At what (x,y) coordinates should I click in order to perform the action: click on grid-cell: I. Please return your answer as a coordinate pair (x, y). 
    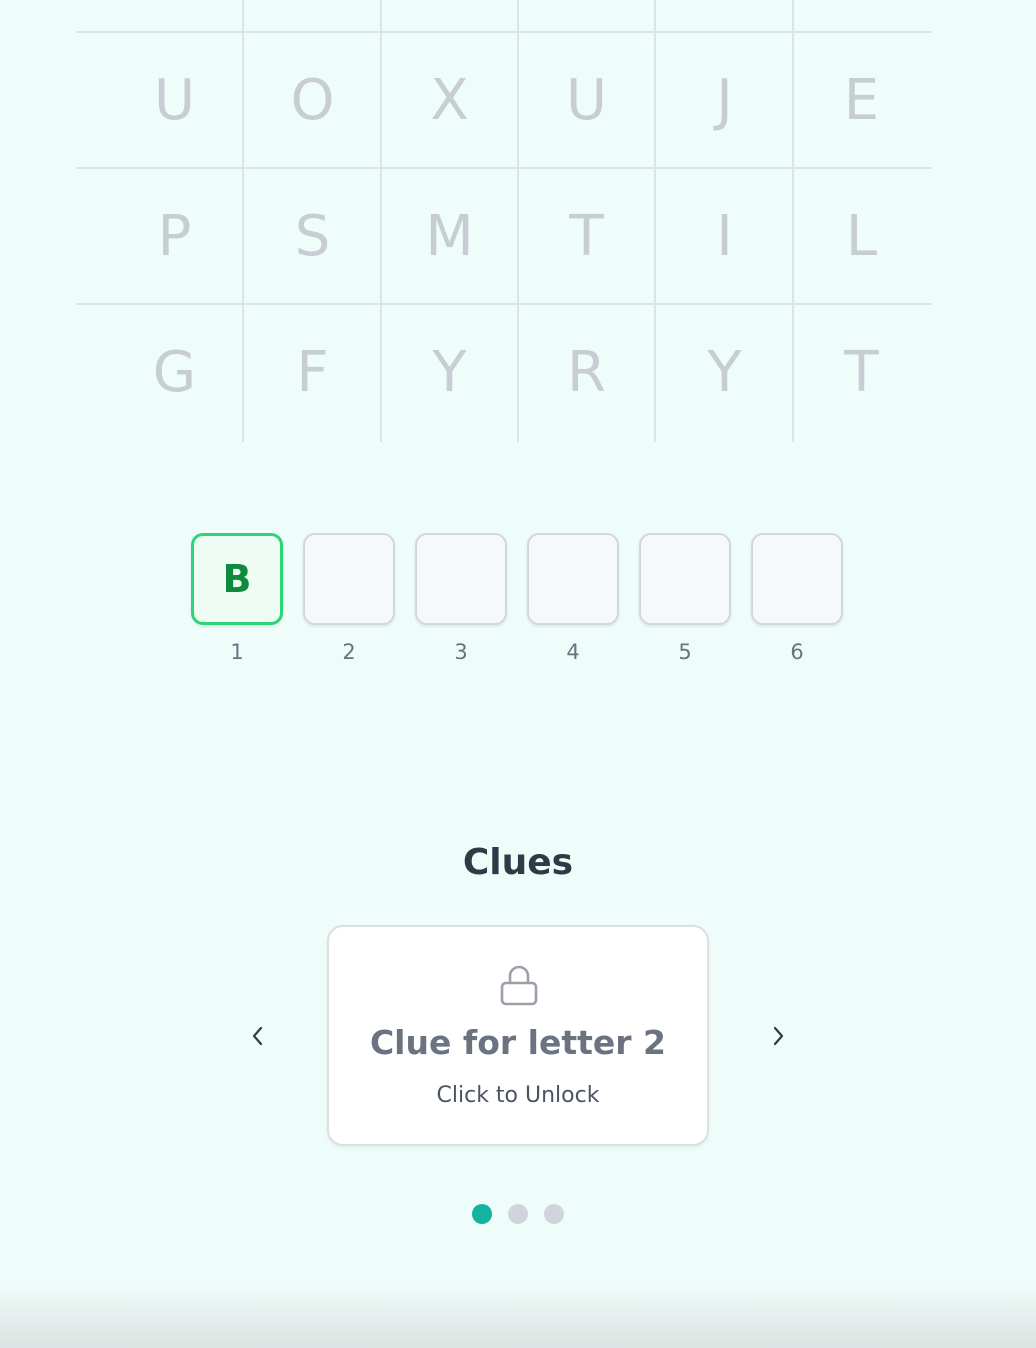
    Looking at the image, I should click on (724, 236).